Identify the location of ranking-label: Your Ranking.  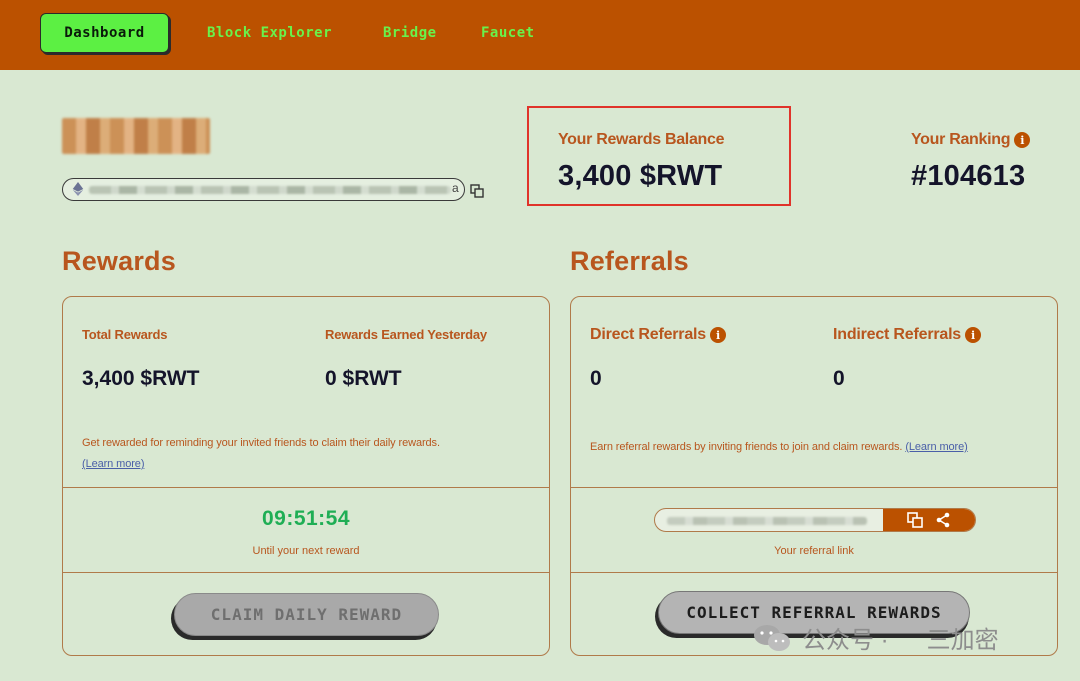
(961, 139).